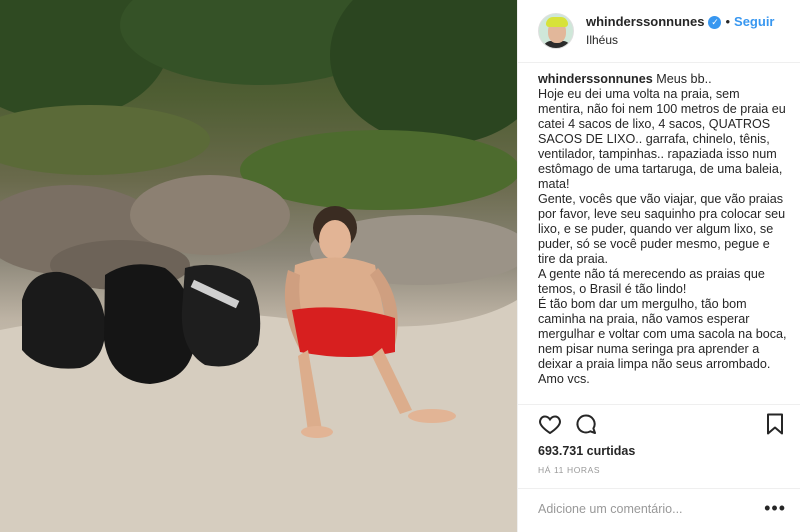 The image size is (800, 532). Describe the element at coordinates (659, 31) in the screenshot. I see `post-header: whinderssonnunes ✓ • Seguir Ilhéus` at that location.